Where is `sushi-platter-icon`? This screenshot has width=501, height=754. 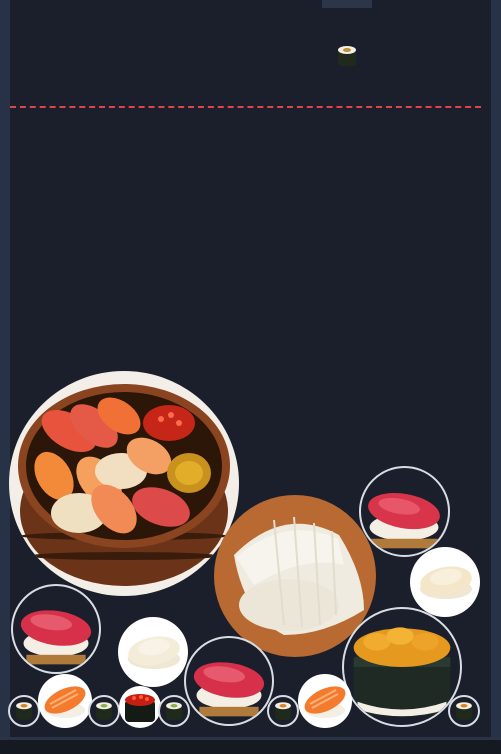
sushi-platter-icon is located at coordinates (124, 485).